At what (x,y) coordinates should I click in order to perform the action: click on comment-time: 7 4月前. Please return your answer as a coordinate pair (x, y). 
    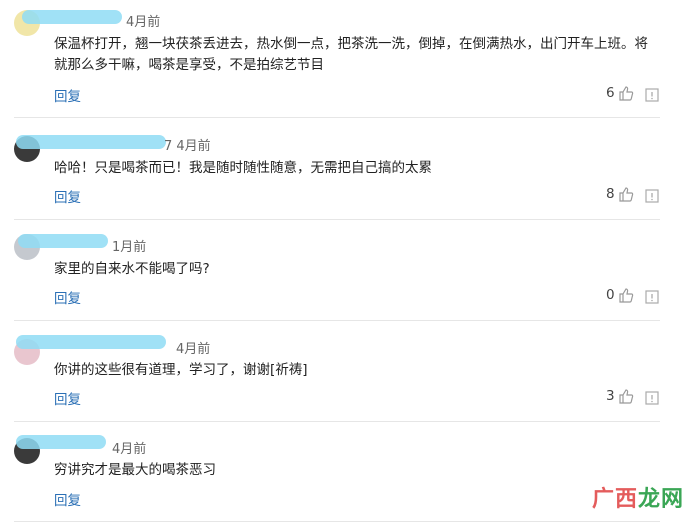
    Looking at the image, I should click on (187, 146).